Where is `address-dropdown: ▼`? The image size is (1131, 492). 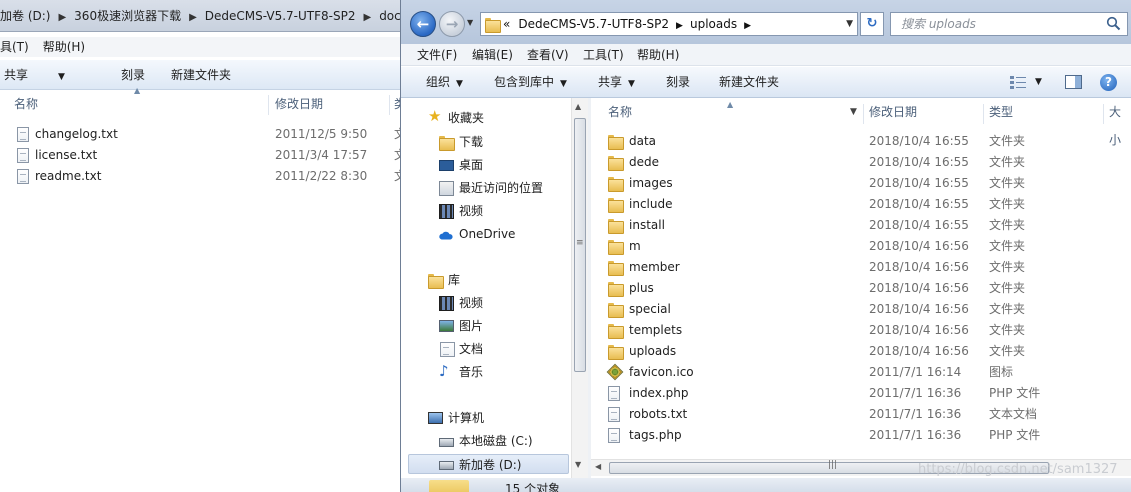 address-dropdown: ▼ is located at coordinates (849, 24).